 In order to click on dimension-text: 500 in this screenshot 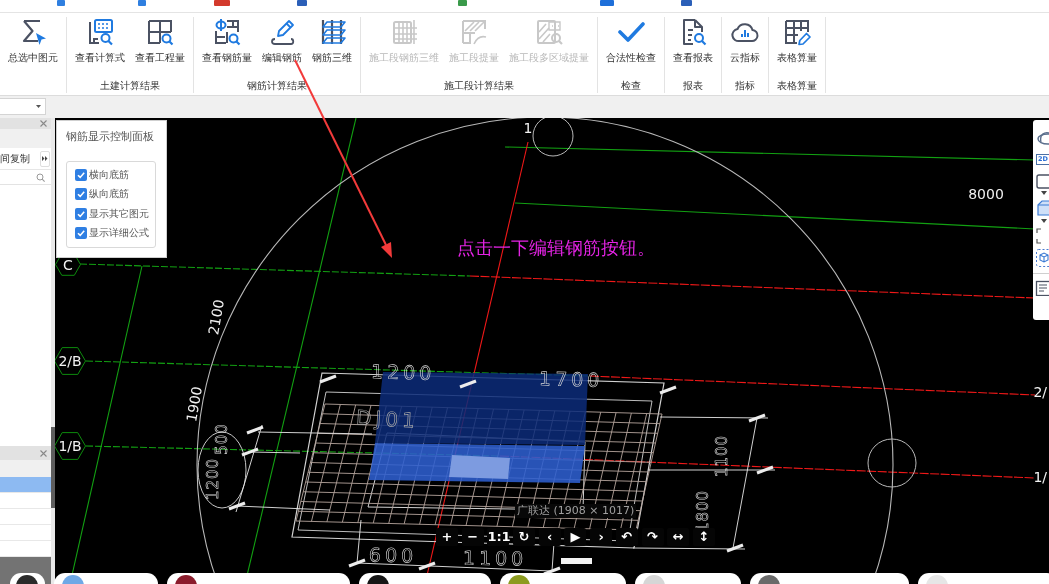, I will do `click(222, 439)`.